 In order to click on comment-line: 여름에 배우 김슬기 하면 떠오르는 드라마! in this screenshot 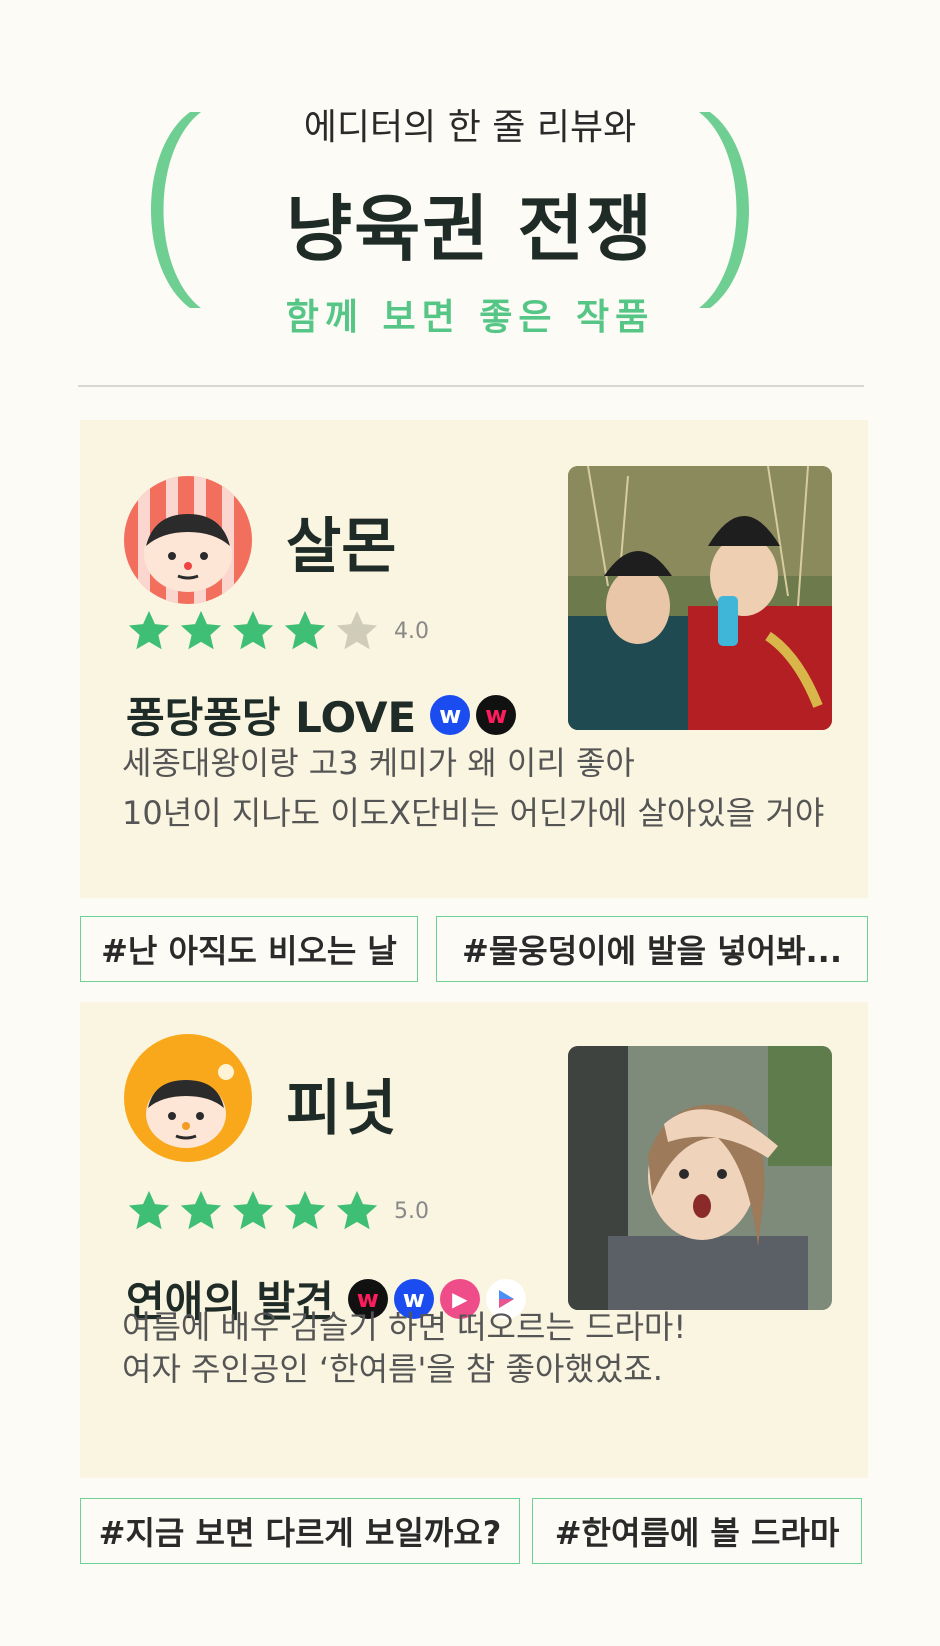, I will do `click(404, 1327)`.